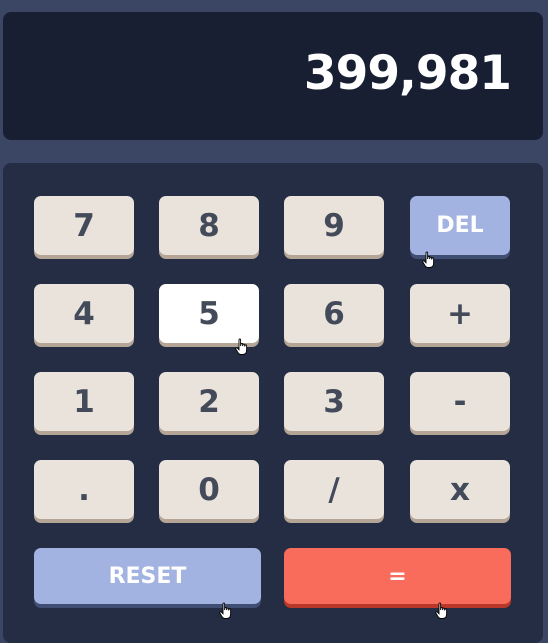  I want to click on key-9: 9, so click(334, 225).